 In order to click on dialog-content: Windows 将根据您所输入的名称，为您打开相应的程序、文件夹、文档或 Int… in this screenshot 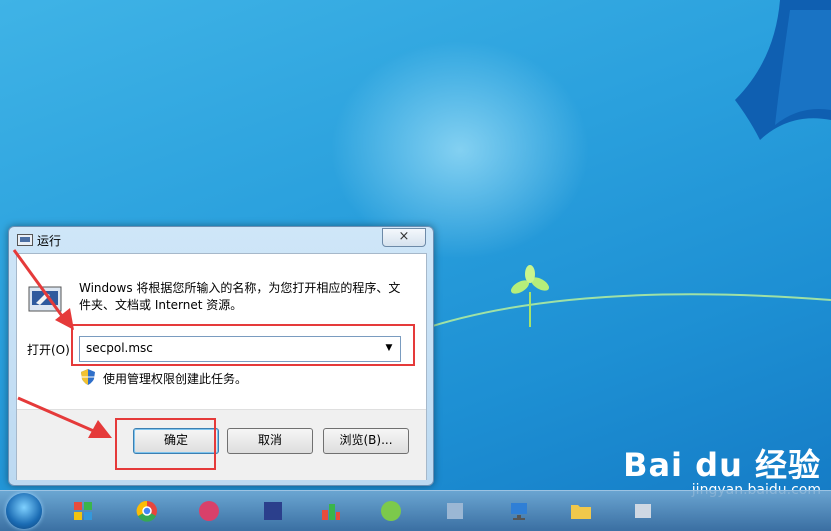, I will do `click(221, 331)`.